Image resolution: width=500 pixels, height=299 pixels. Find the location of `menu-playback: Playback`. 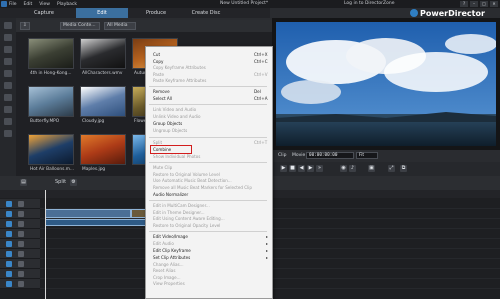

menu-playback: Playback is located at coordinates (67, 4).